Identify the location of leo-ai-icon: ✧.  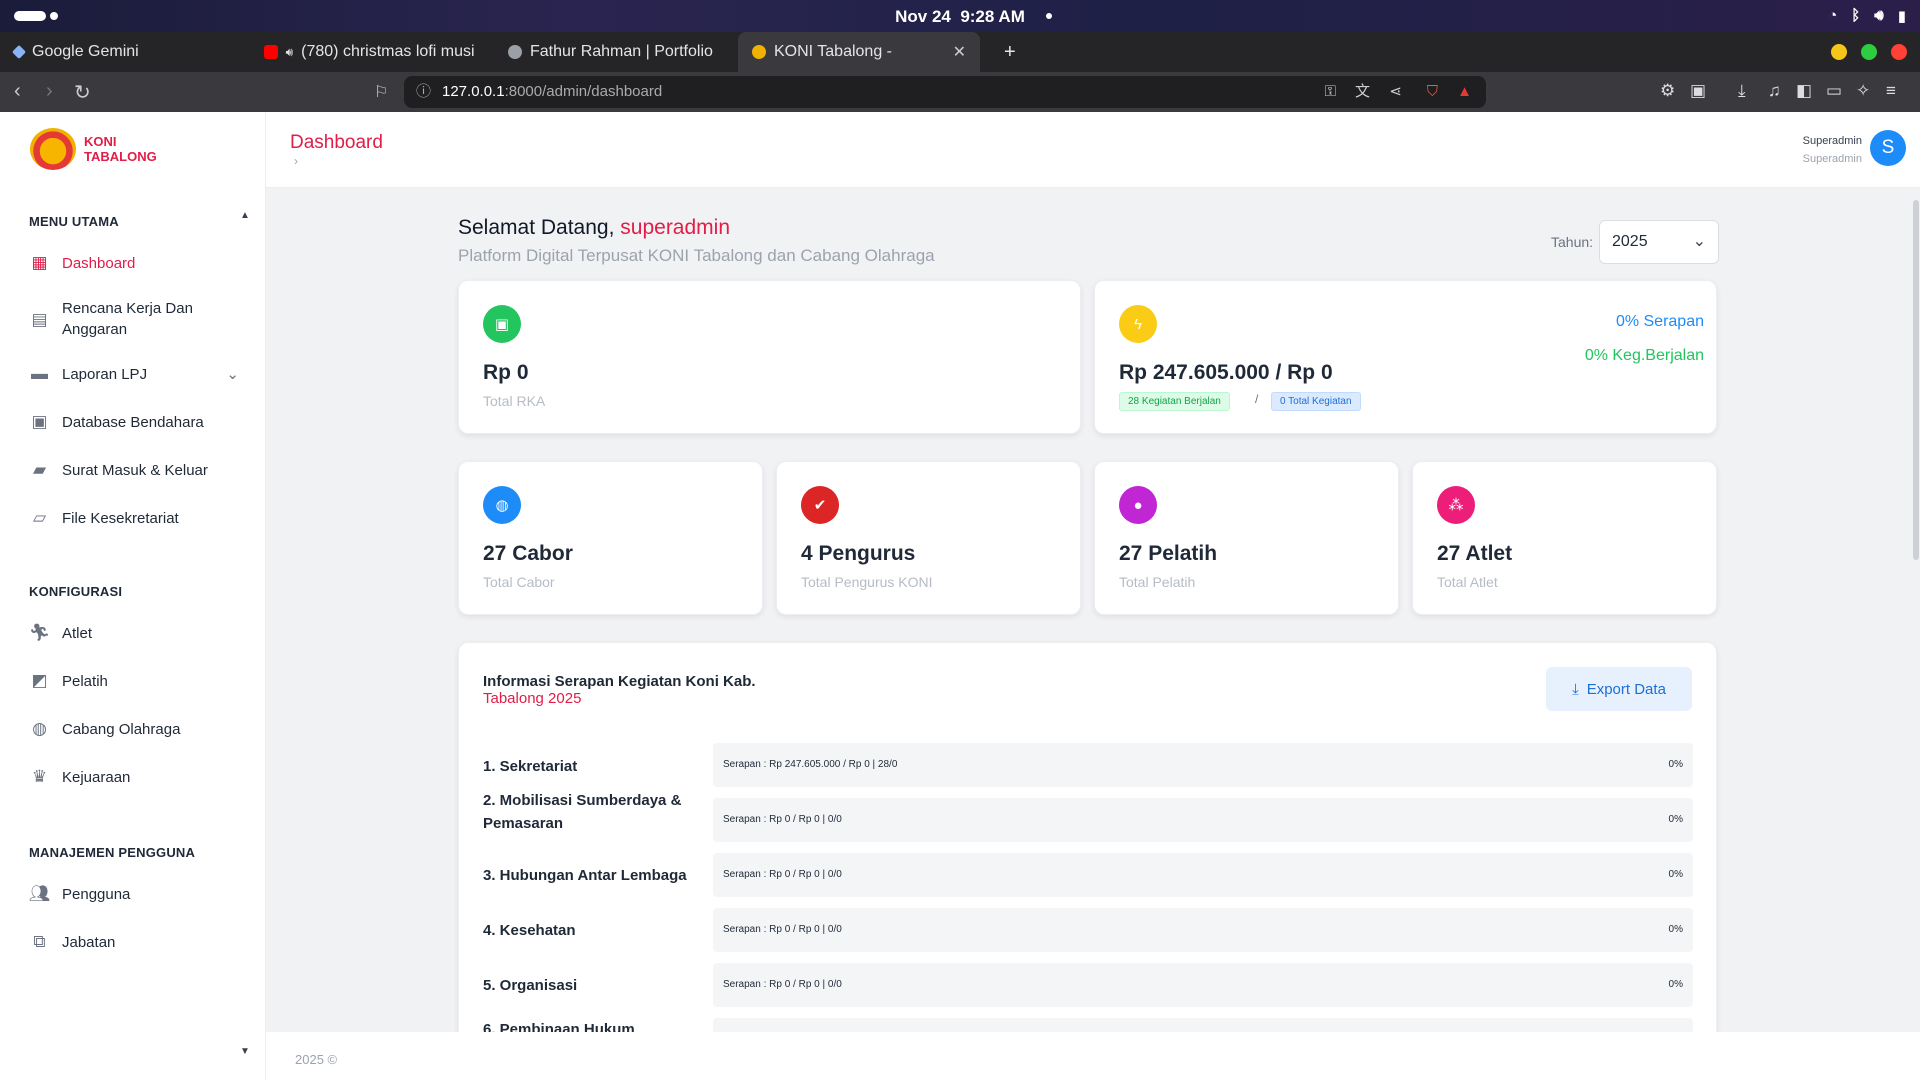
(1863, 91).